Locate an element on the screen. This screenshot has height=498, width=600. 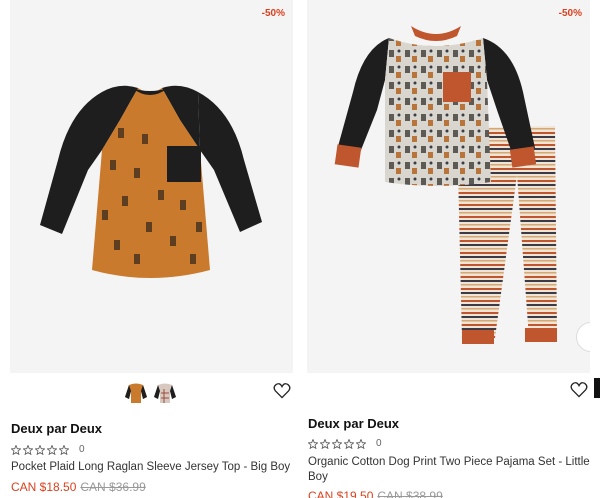
scroll-indicator is located at coordinates (597, 388).